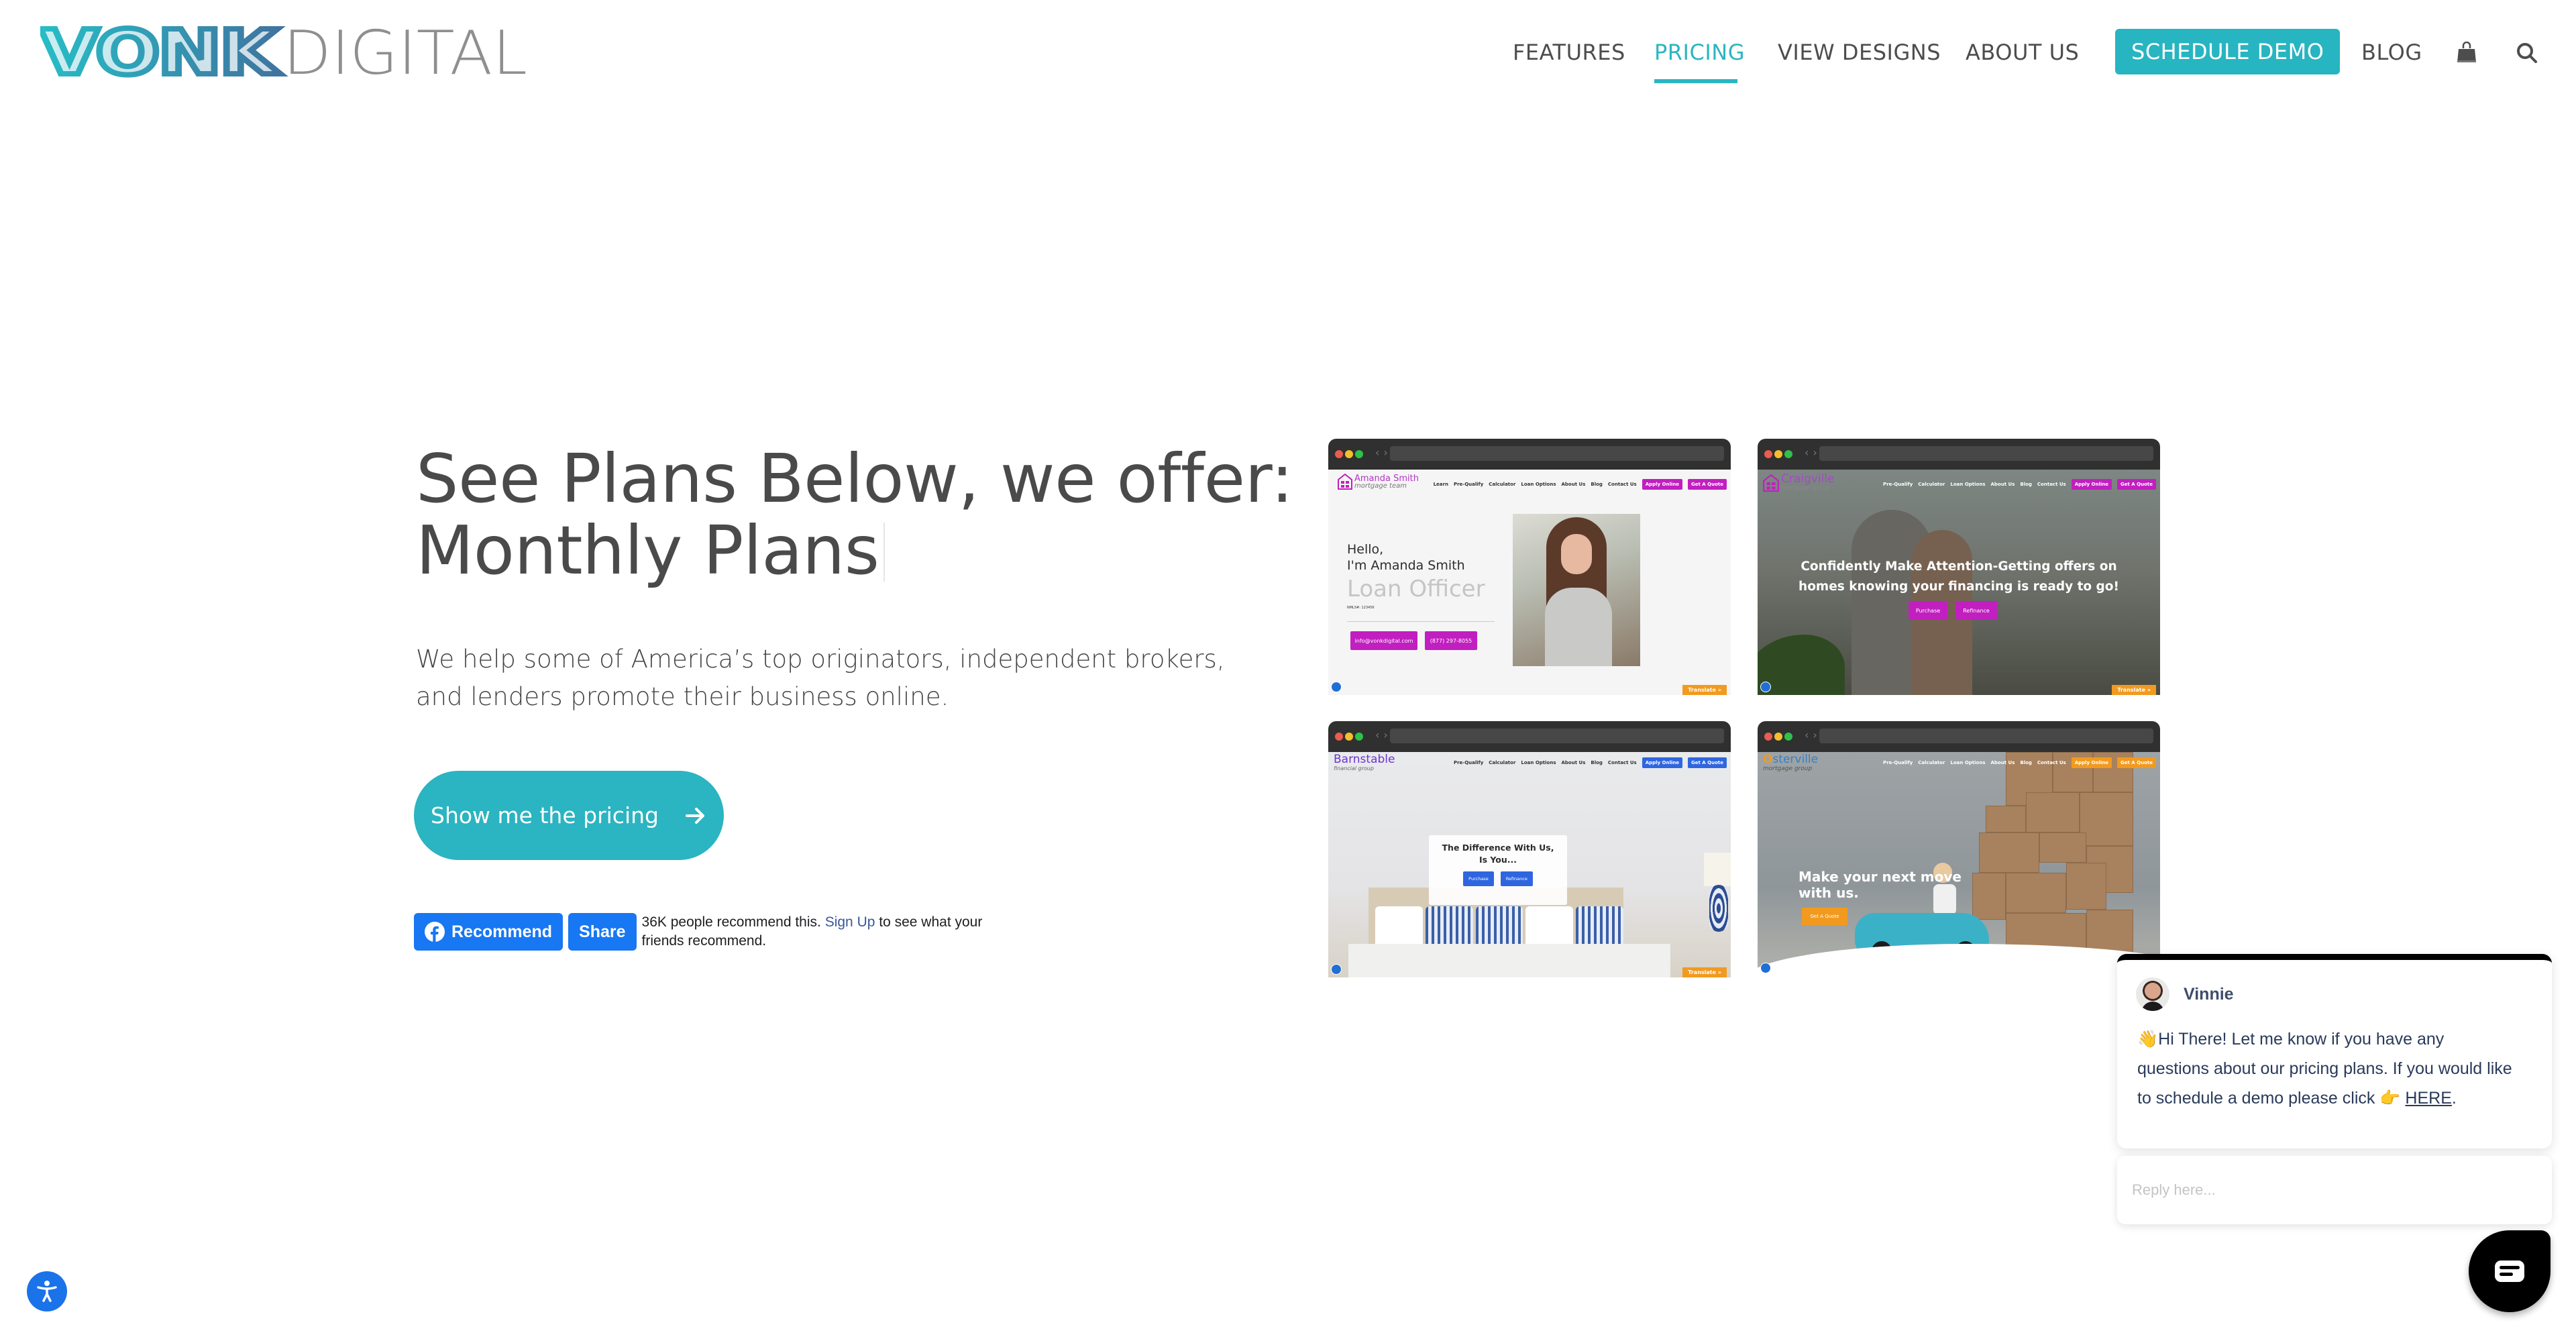  Describe the element at coordinates (2063, 859) in the screenshot. I see `moving-boxes-image` at that location.